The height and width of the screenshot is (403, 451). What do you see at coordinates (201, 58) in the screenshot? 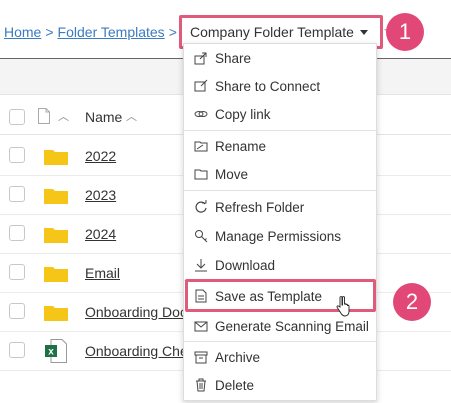
I see `share-icon` at bounding box center [201, 58].